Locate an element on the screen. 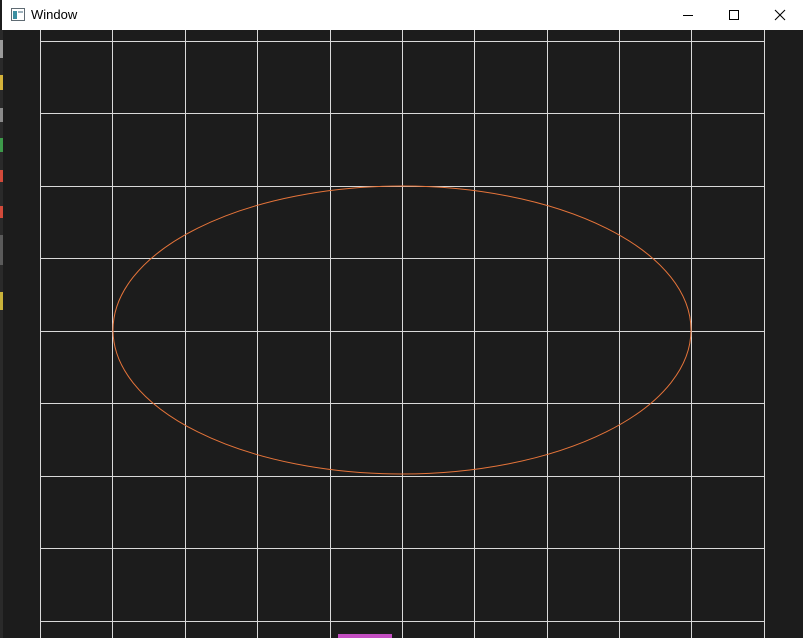 This screenshot has width=803, height=638. minimize-button is located at coordinates (688, 15).